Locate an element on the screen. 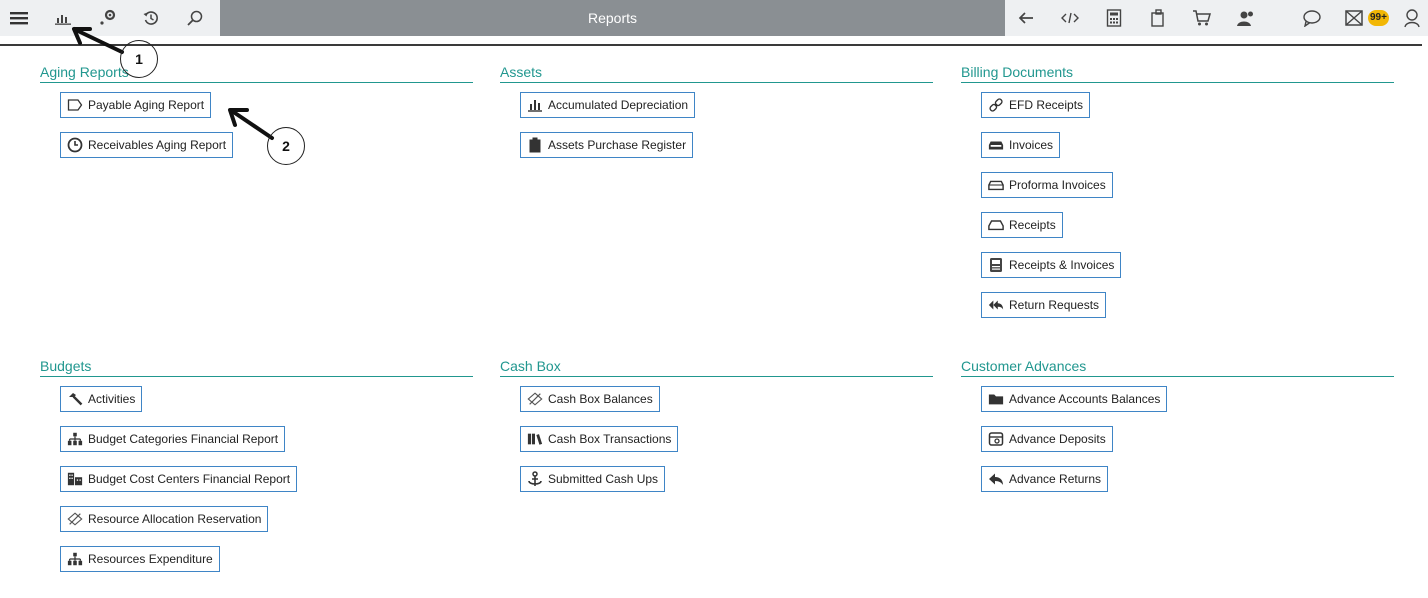 The image size is (1428, 598). section-title: Budgets is located at coordinates (66, 366).